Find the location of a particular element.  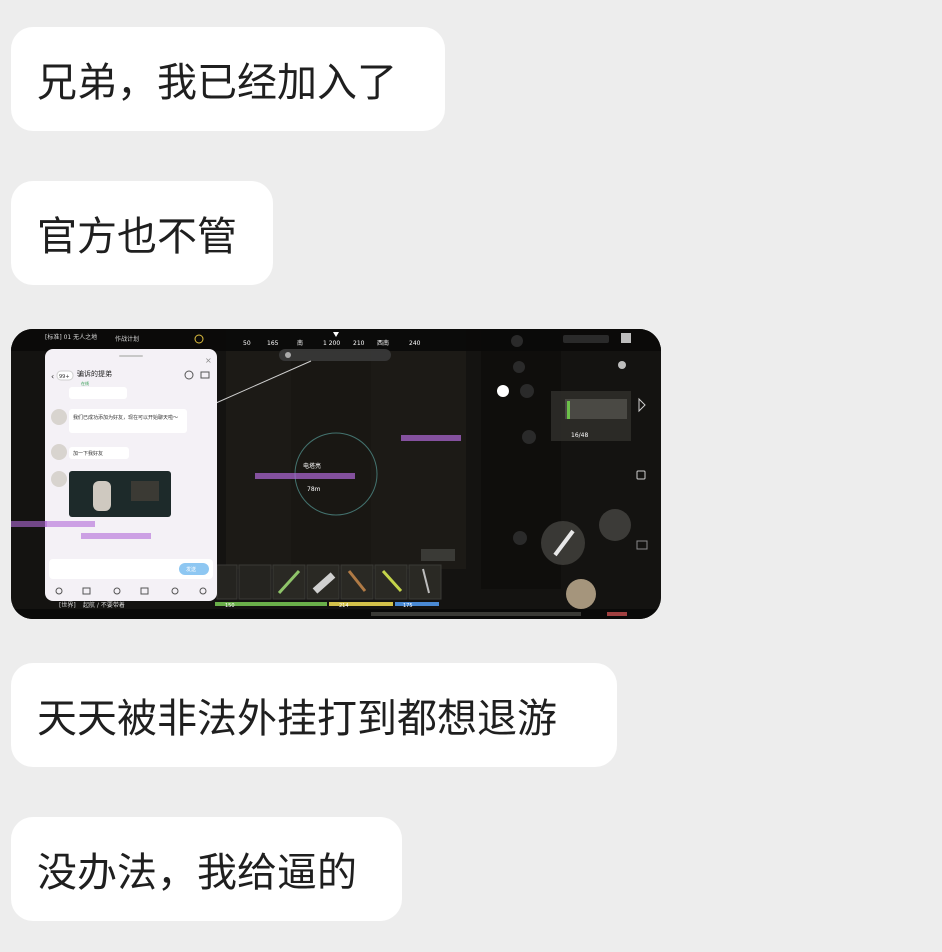

message-text: 没办法，我给逼的 is located at coordinates (197, 873).